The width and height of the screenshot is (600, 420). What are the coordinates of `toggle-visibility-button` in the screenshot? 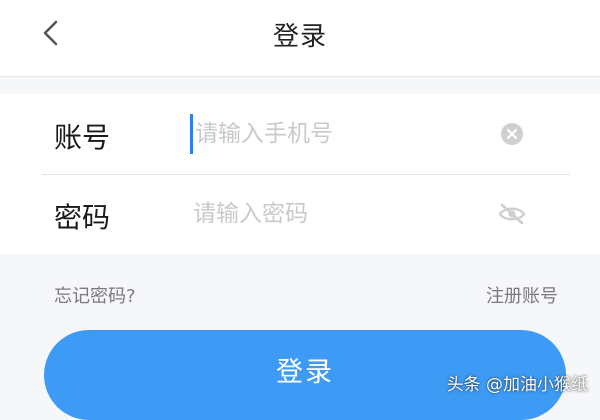 It's located at (512, 214).